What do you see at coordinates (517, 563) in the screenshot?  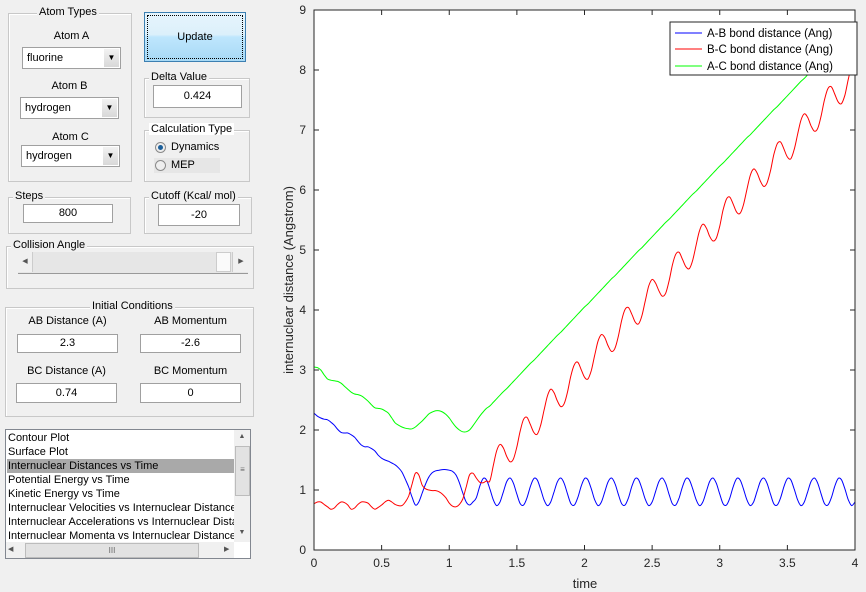 I see `x-tick-label: 1.5` at bounding box center [517, 563].